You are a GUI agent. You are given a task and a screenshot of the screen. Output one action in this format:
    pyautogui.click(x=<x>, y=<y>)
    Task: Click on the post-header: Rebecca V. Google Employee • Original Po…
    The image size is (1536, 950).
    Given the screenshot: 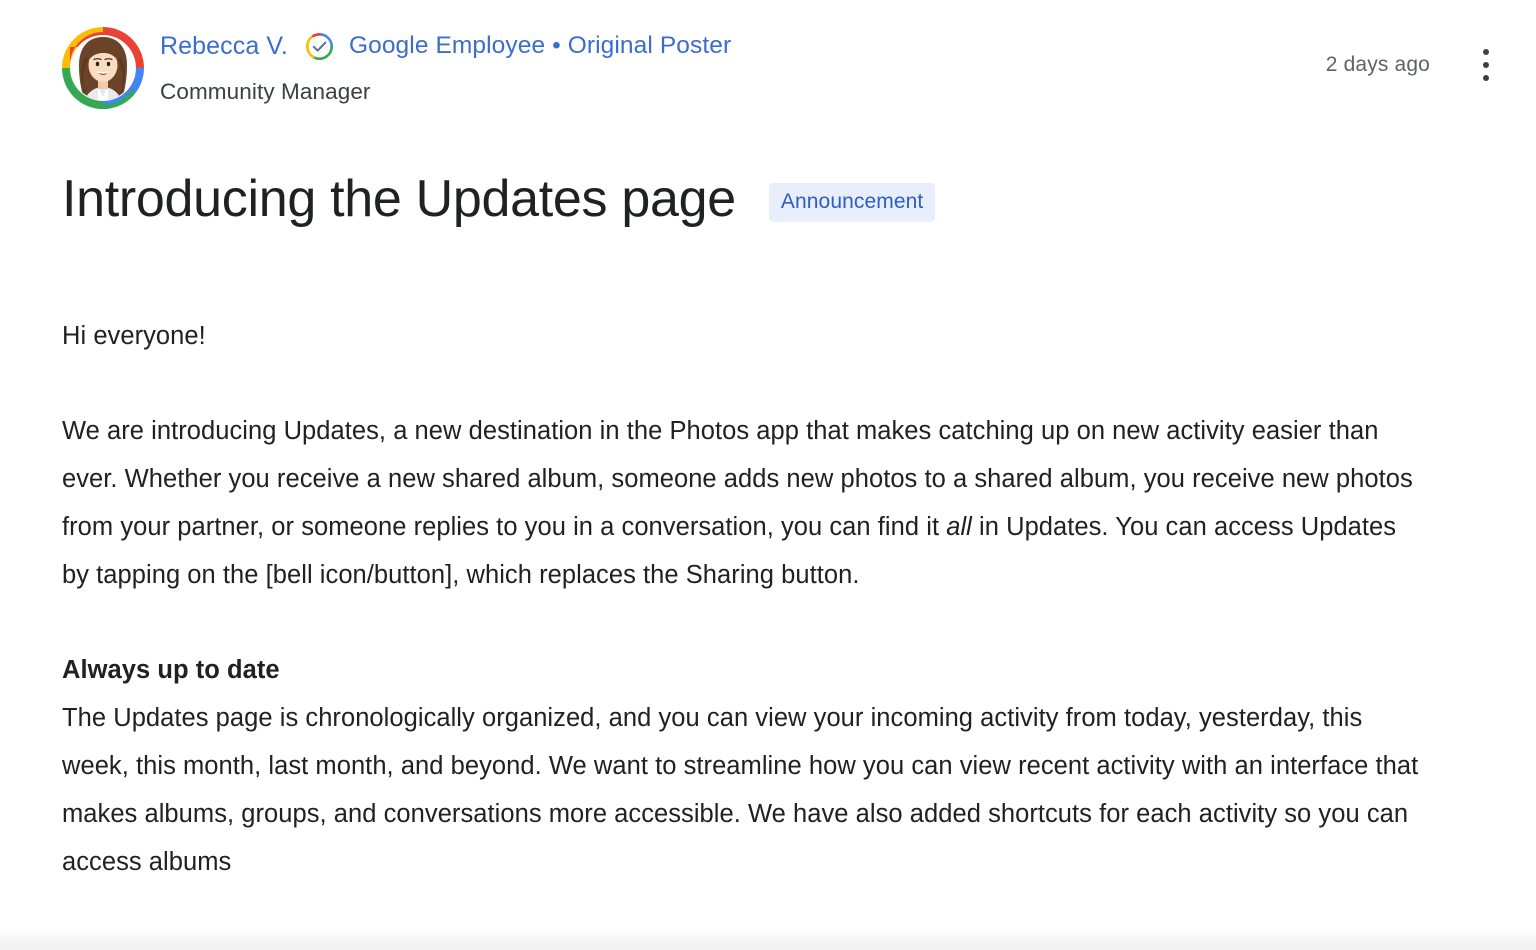 What is the action you would take?
    pyautogui.click(x=768, y=70)
    